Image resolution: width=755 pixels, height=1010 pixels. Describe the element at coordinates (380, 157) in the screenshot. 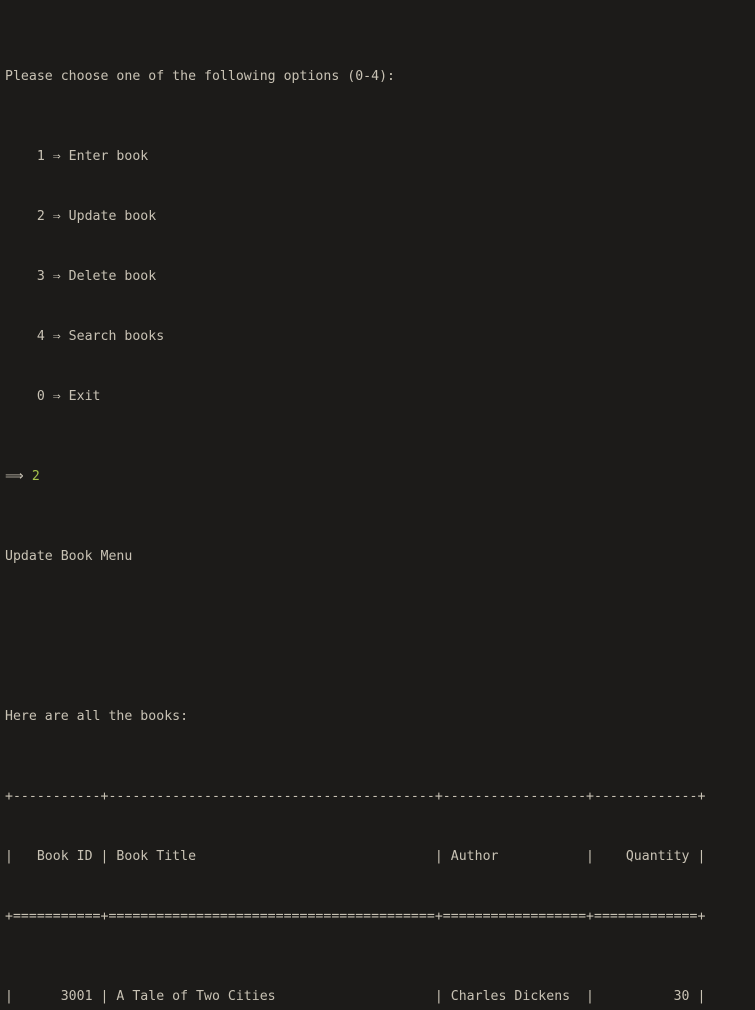

I see `menu-option-1: 1 ⇒ Enter book` at that location.